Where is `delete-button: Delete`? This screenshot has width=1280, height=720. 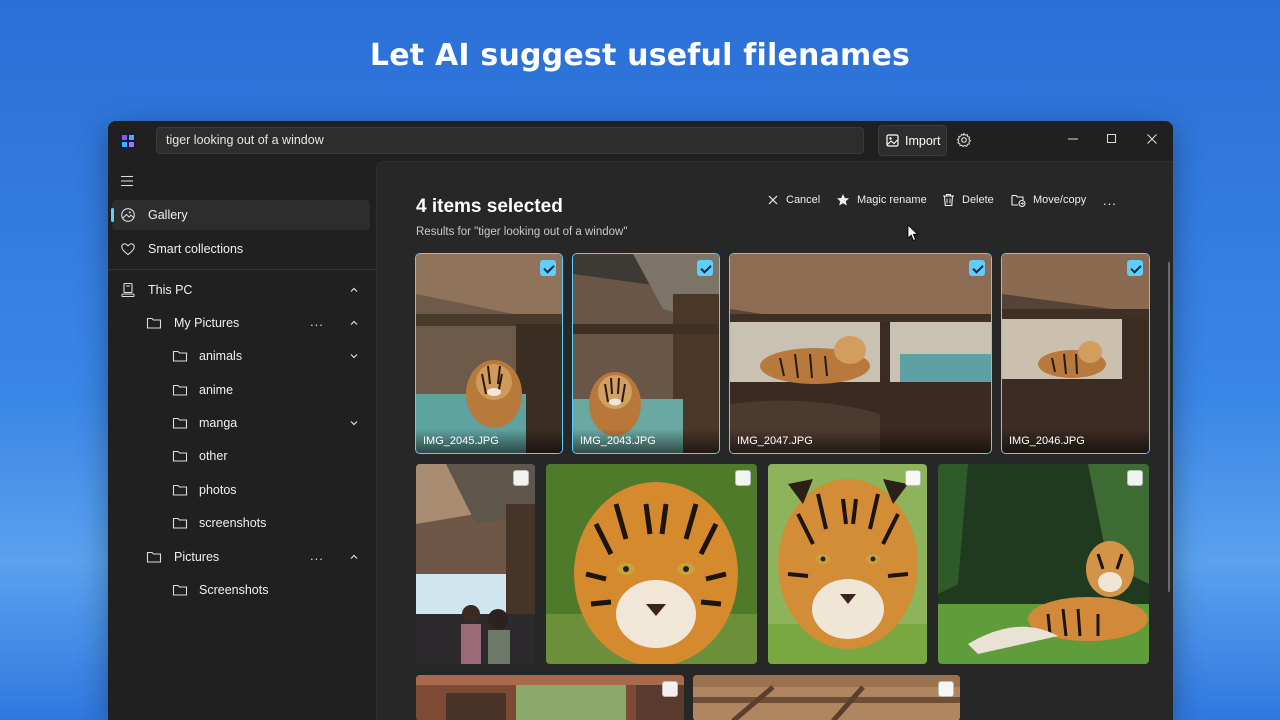 delete-button: Delete is located at coordinates (968, 200).